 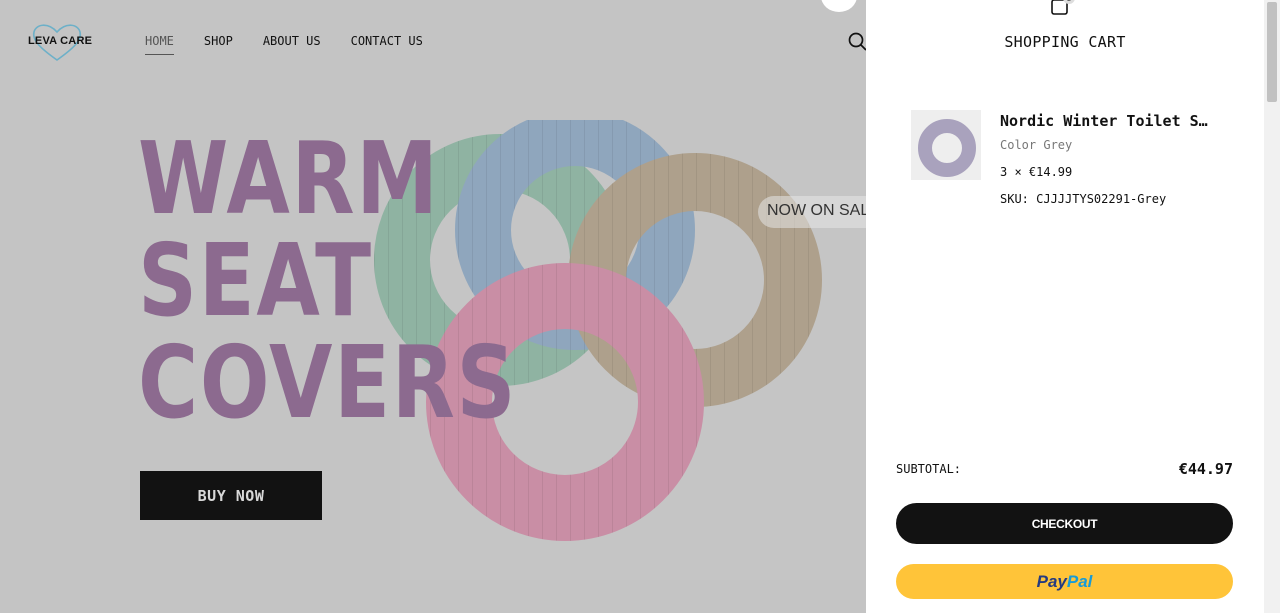 I want to click on subtotal-label: SUBTOTAL:, so click(x=929, y=469).